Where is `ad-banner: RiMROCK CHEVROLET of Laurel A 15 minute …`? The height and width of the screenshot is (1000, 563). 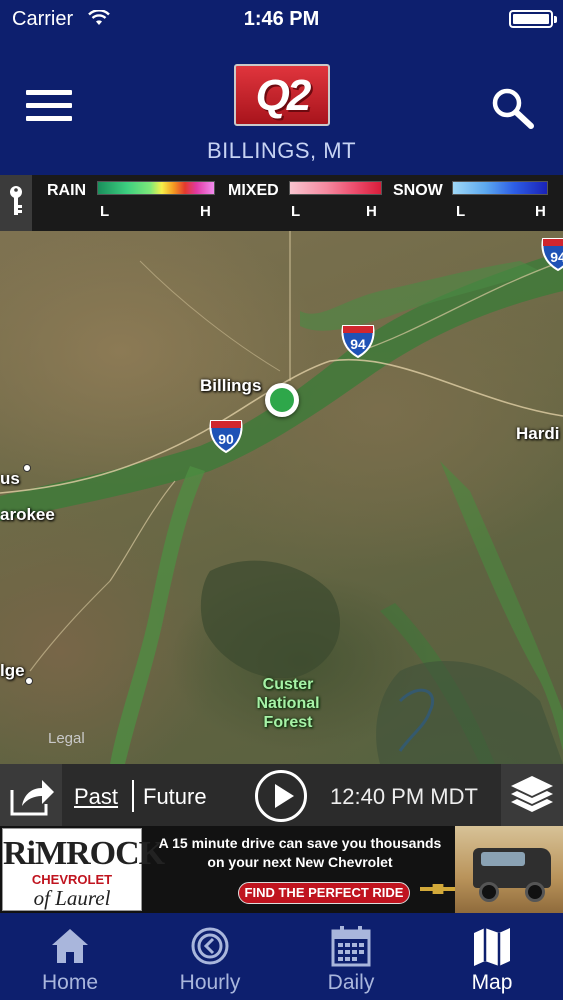 ad-banner: RiMROCK CHEVROLET of Laurel A 15 minute … is located at coordinates (281, 869).